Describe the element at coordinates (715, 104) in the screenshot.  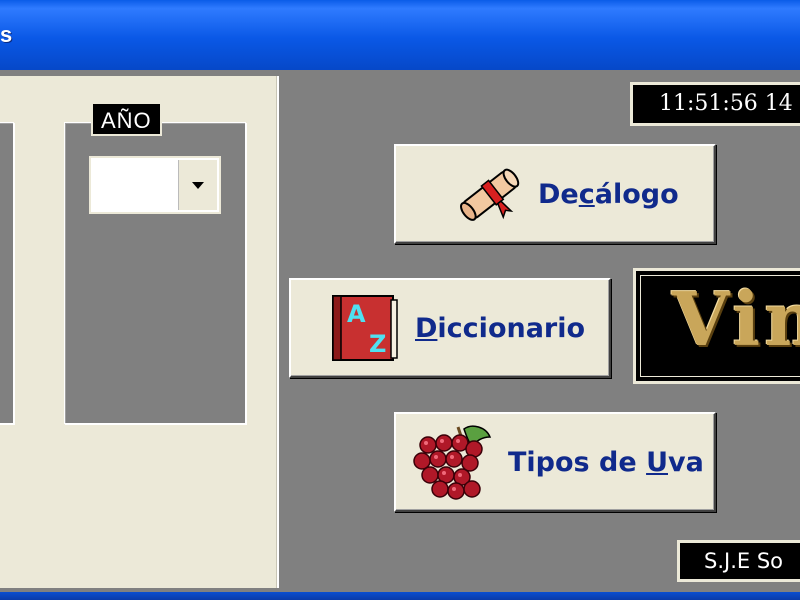
I see `clock-display: 11:51:56 14` at that location.